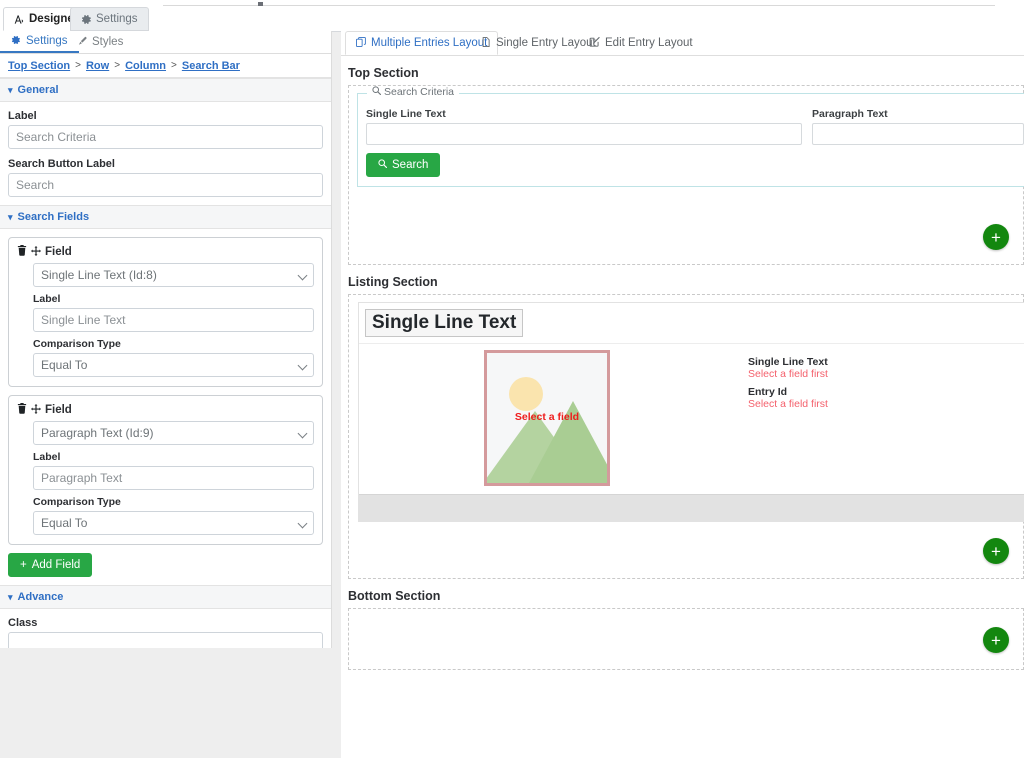 The width and height of the screenshot is (1024, 758). What do you see at coordinates (584, 134) in the screenshot?
I see `single-line-text-input` at bounding box center [584, 134].